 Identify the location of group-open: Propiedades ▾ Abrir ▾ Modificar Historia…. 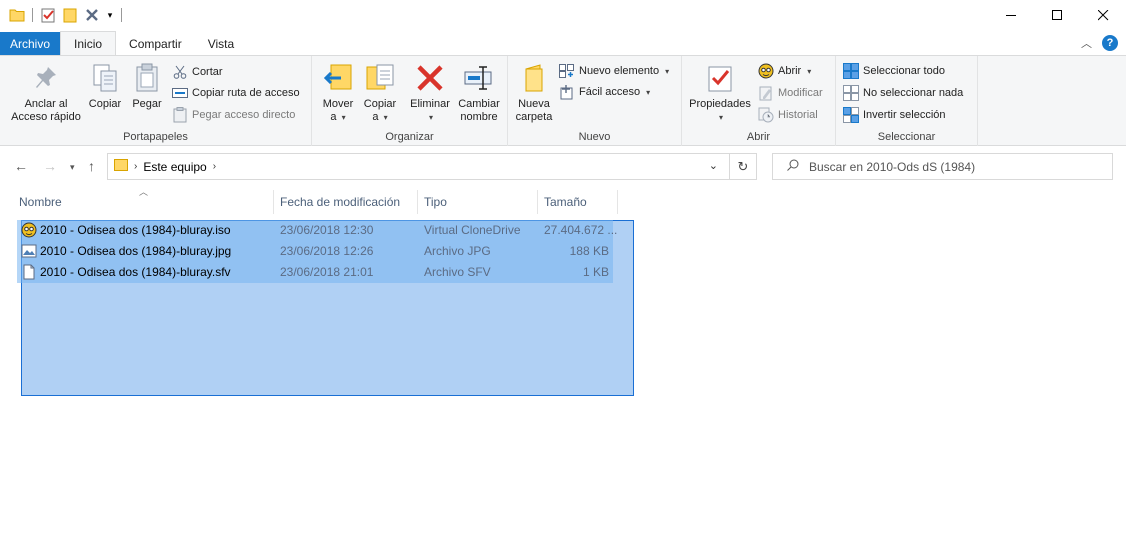
(759, 101).